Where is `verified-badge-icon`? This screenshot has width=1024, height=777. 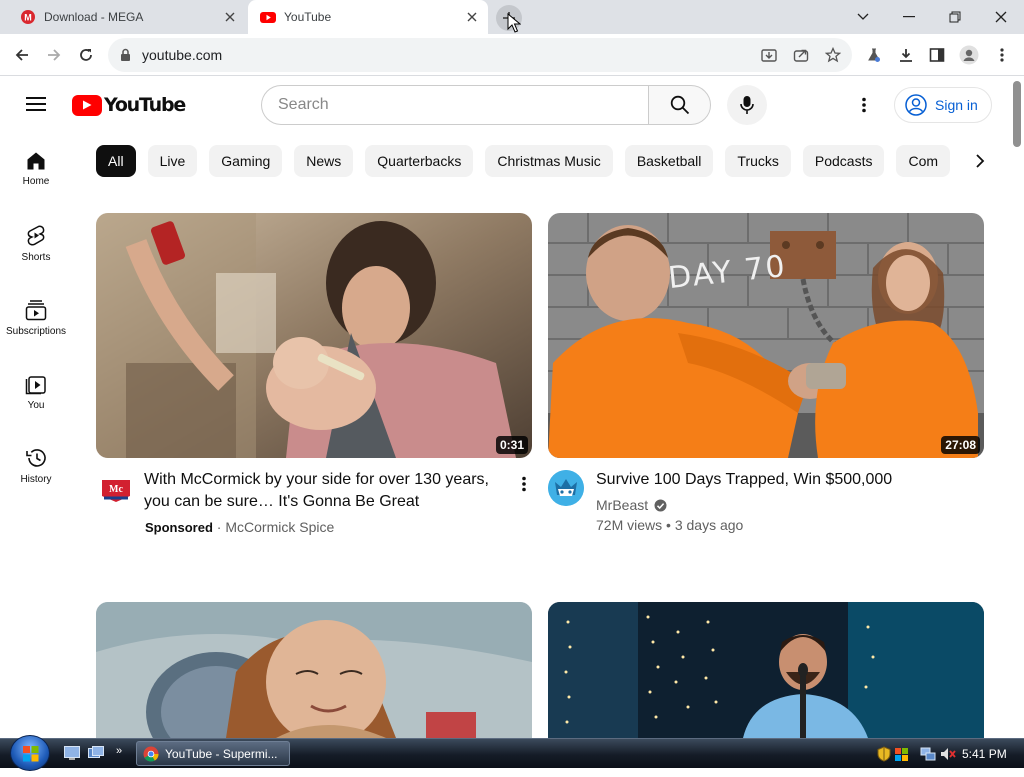
verified-badge-icon is located at coordinates (660, 505).